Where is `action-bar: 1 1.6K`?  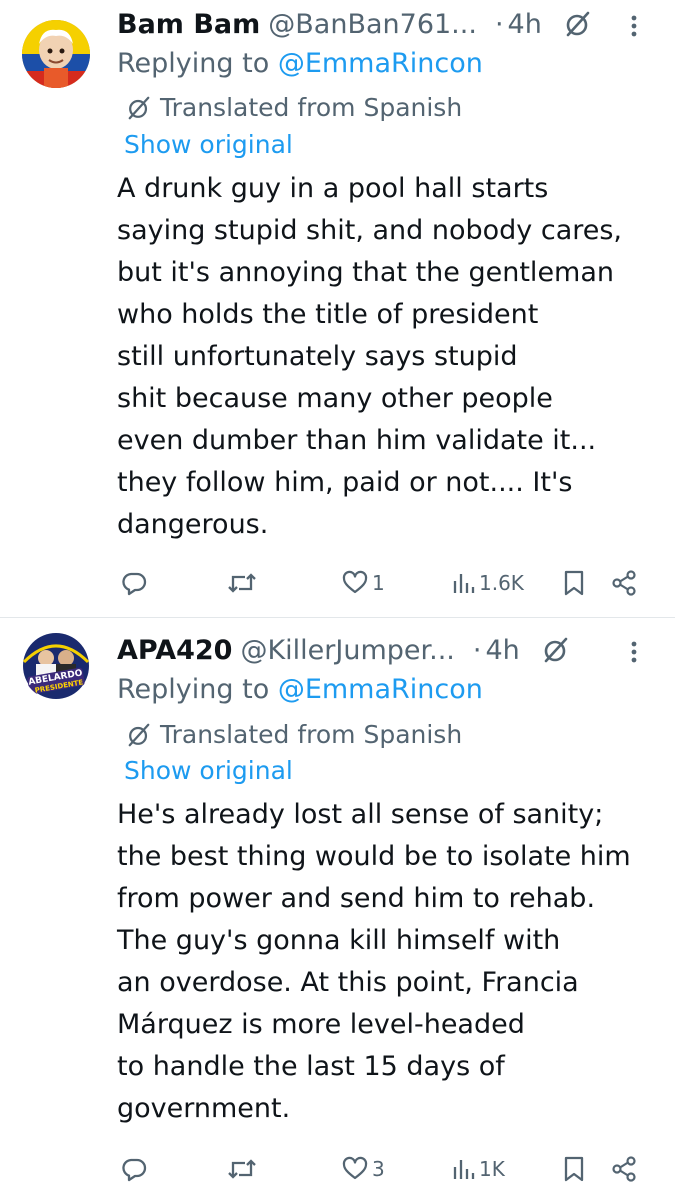
action-bar: 1 1.6K is located at coordinates (337, 583).